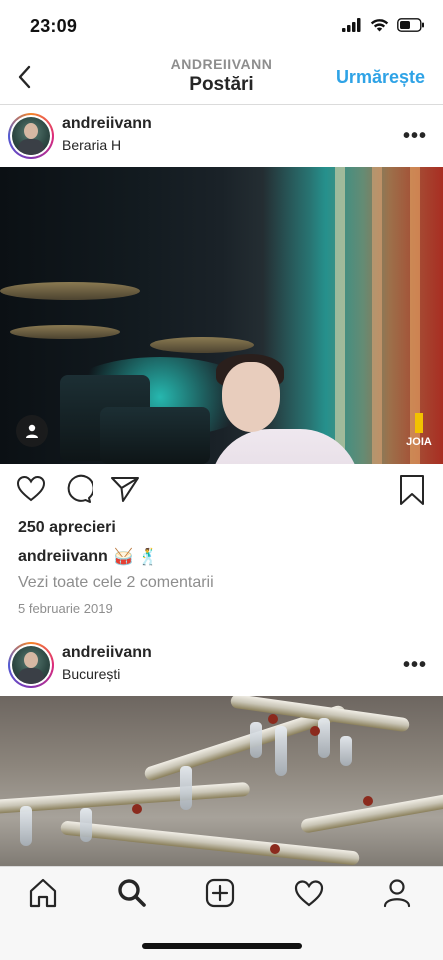  I want to click on status-icons, so click(383, 27).